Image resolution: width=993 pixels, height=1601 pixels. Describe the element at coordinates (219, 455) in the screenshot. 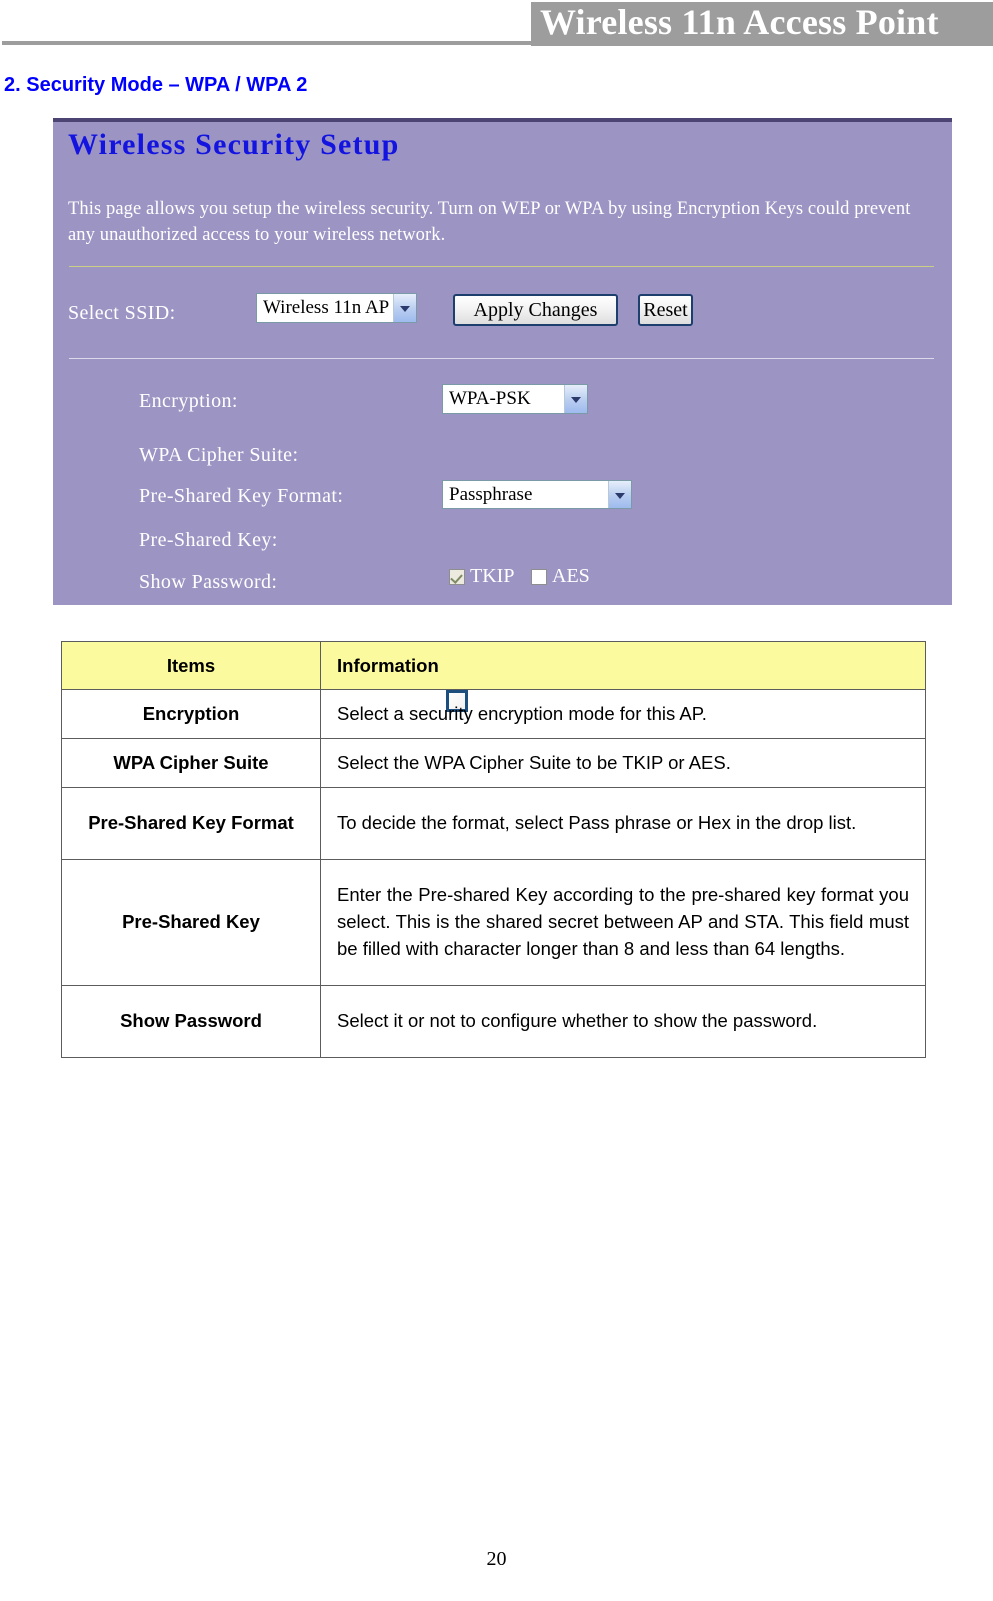

I see `wpa-cipher-suite-label: WPA Cipher Suite:` at that location.